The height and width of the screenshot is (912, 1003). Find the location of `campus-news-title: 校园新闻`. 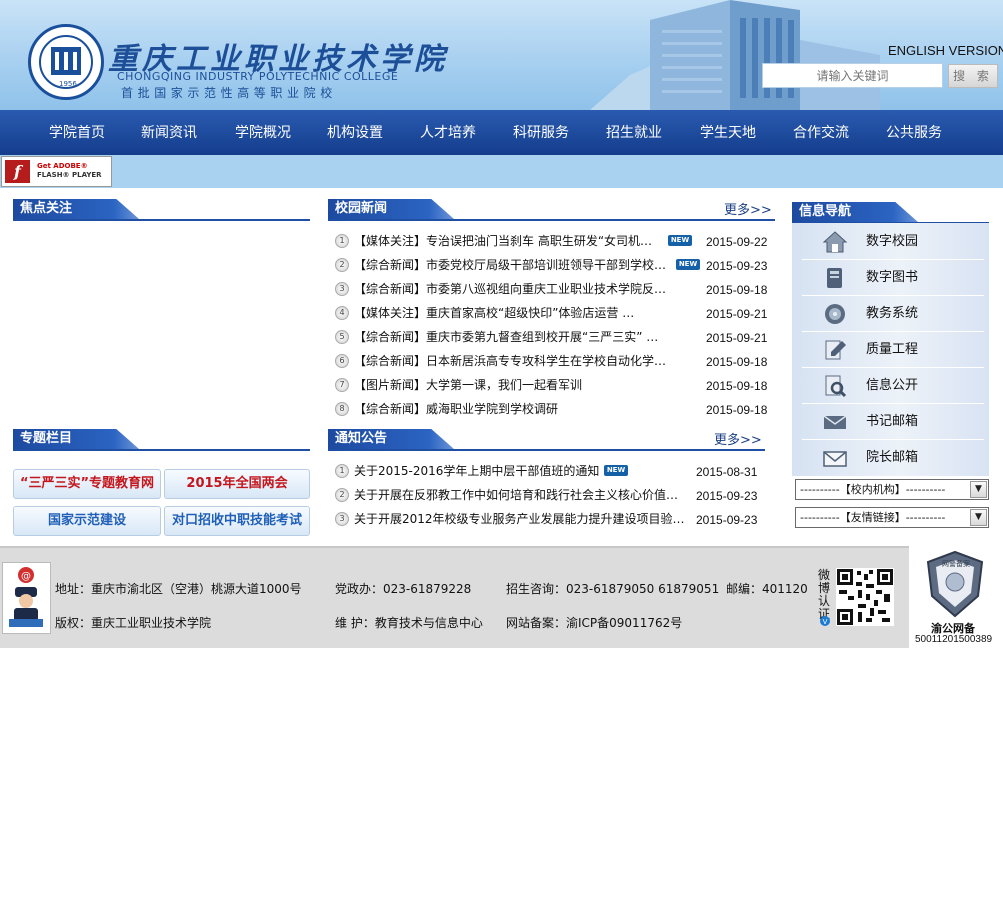

campus-news-title: 校园新闻 is located at coordinates (391, 209).